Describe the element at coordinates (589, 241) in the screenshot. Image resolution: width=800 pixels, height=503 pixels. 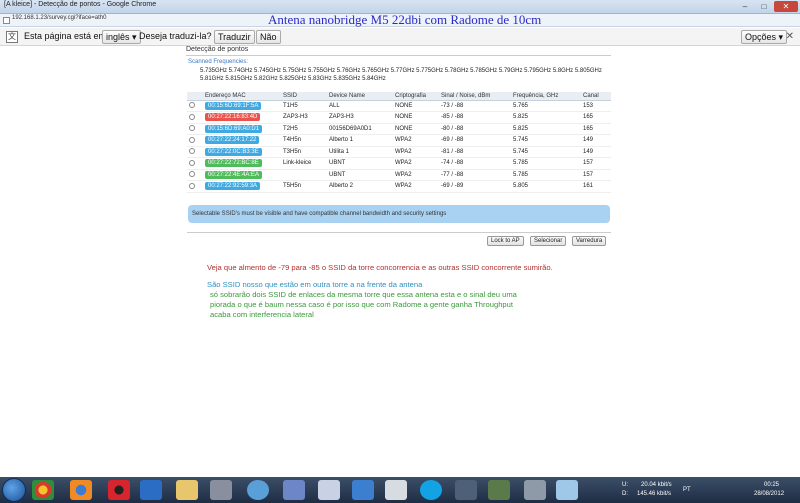
I see `scan-button: Varredura` at that location.